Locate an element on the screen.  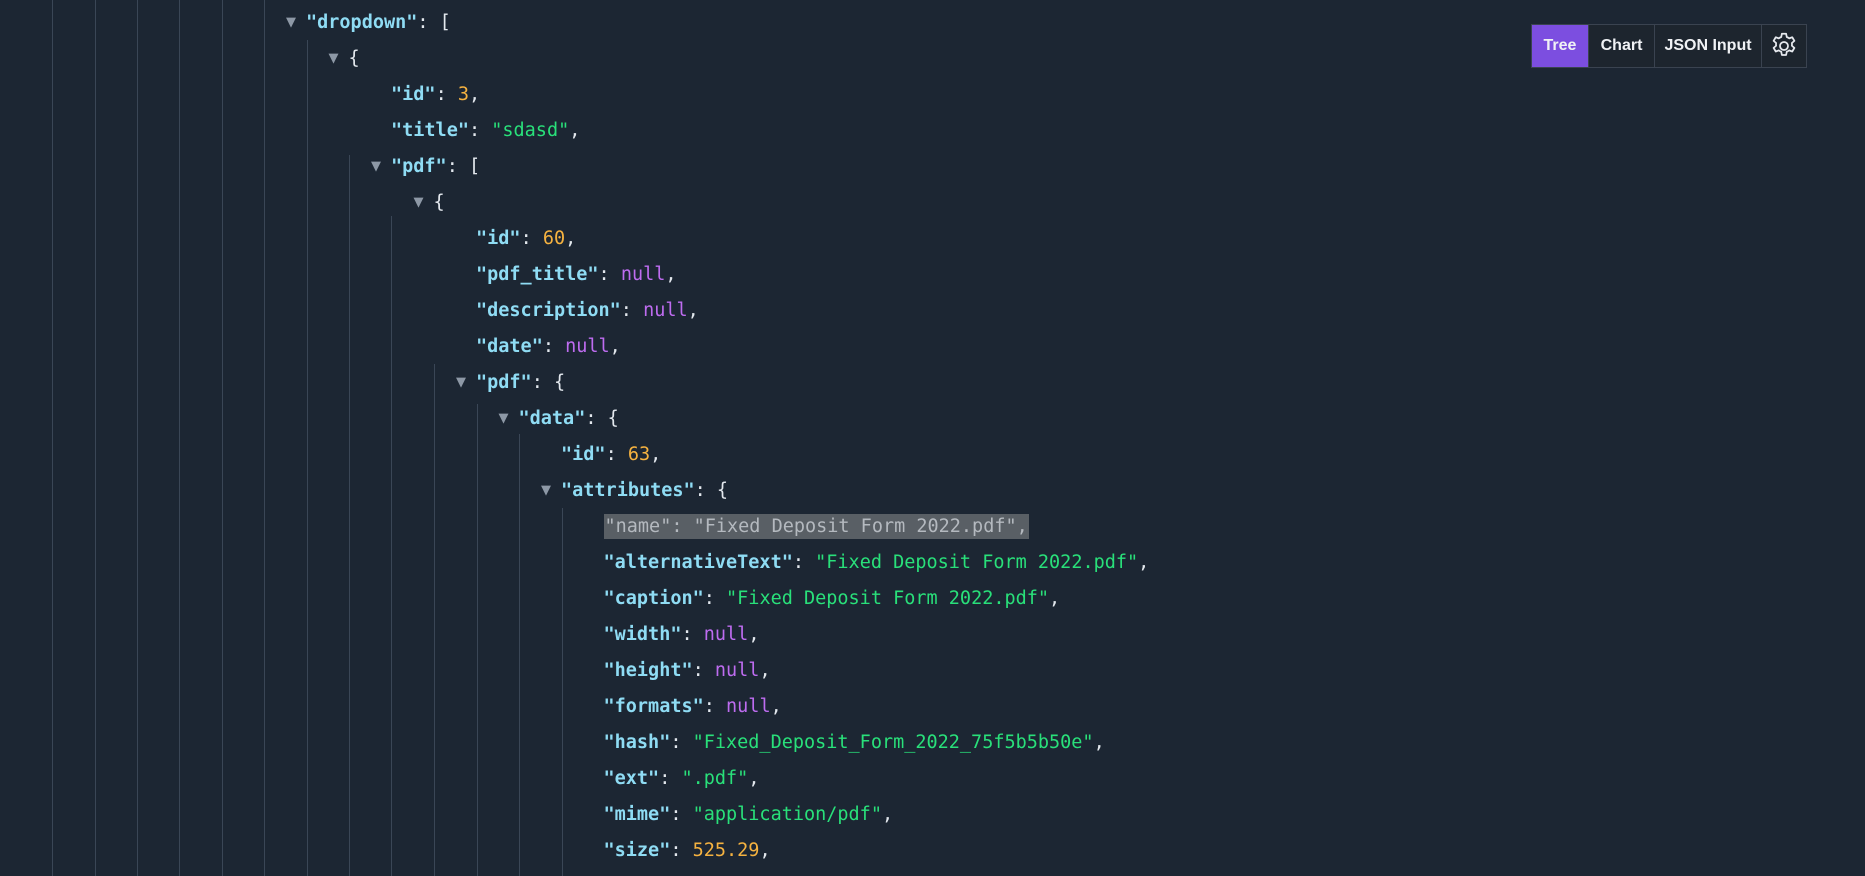
json-punctuation: { is located at coordinates (439, 202).